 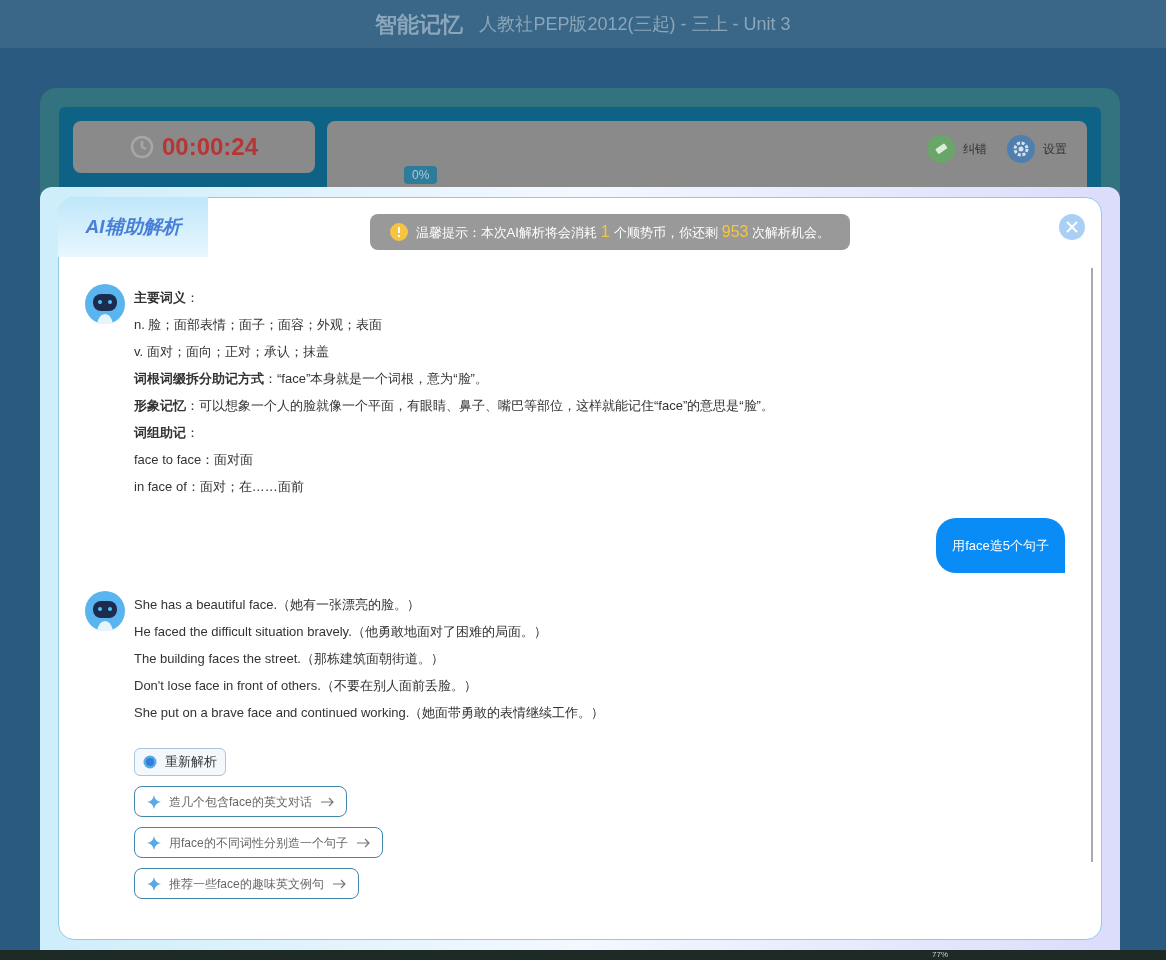 I want to click on battery-percent: 77%, so click(x=940, y=955).